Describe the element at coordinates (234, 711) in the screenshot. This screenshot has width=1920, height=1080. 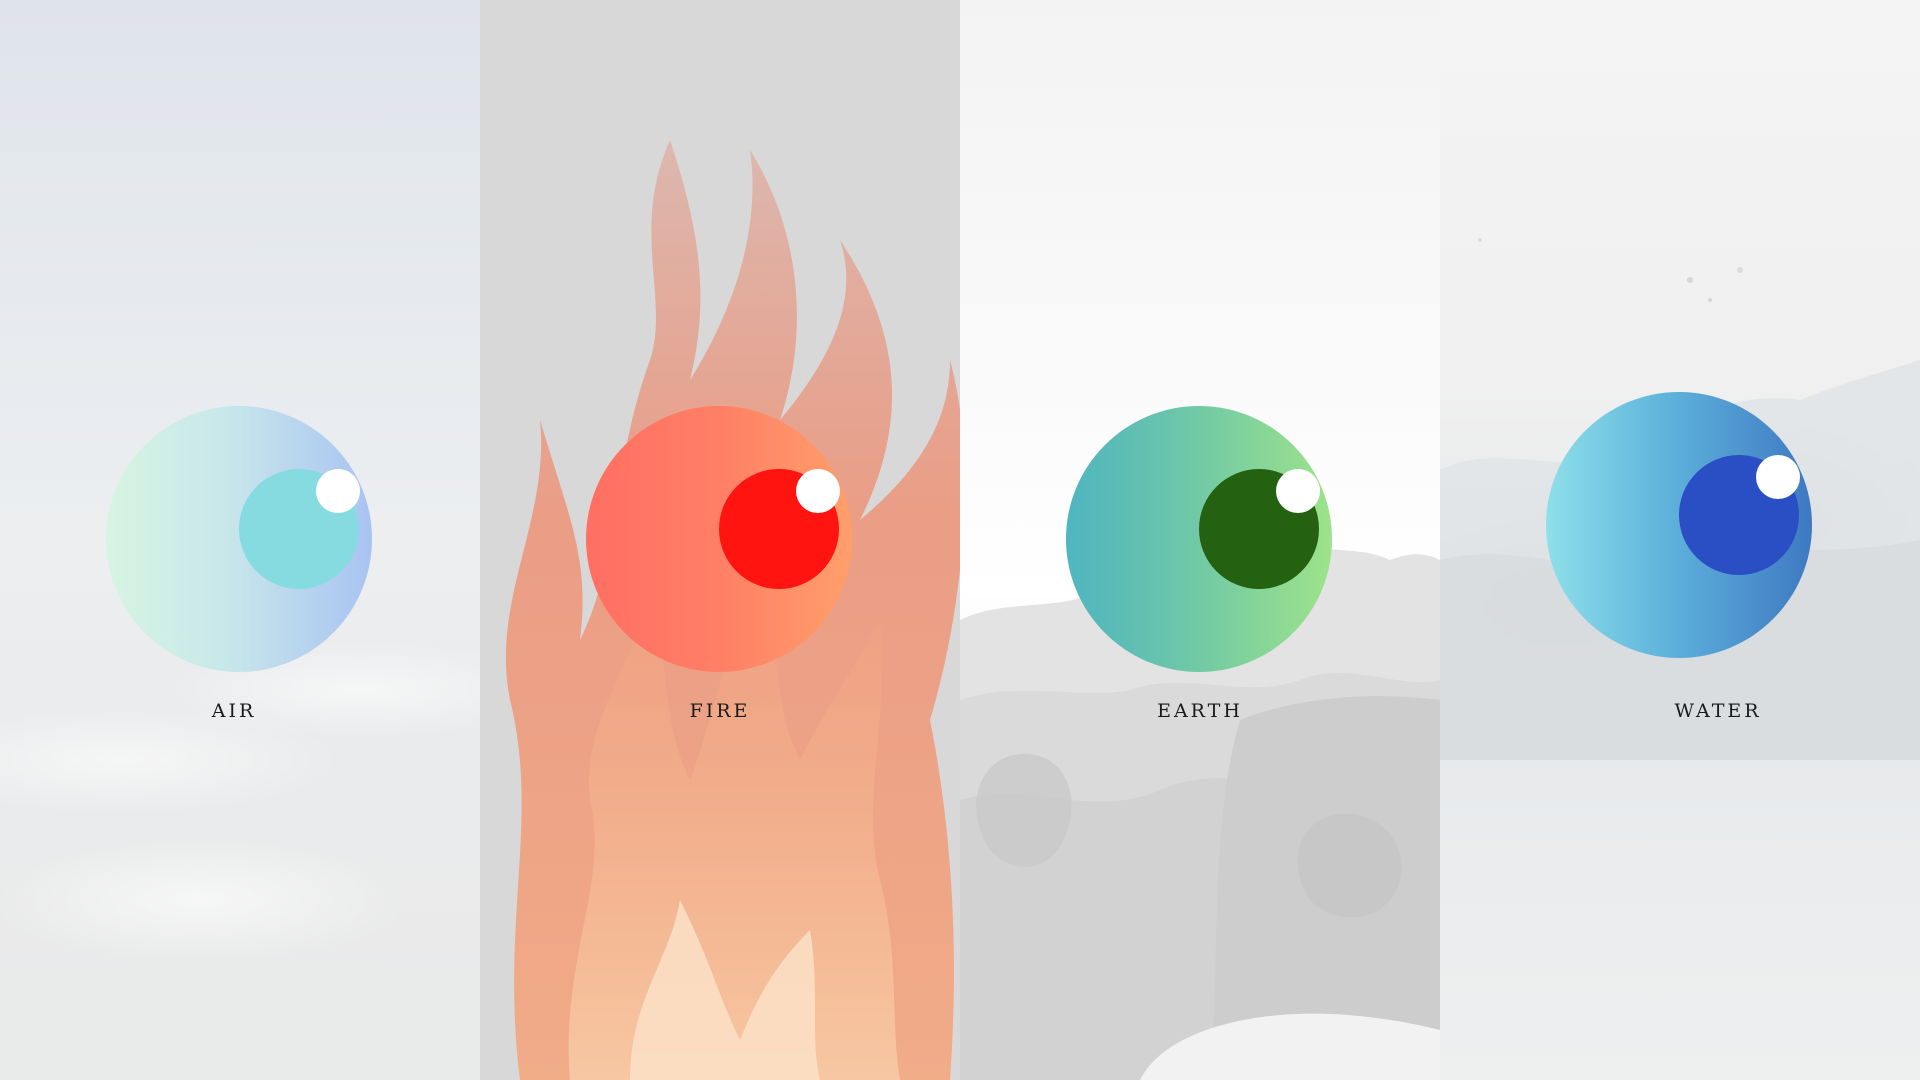
I see `element-label: AIR` at that location.